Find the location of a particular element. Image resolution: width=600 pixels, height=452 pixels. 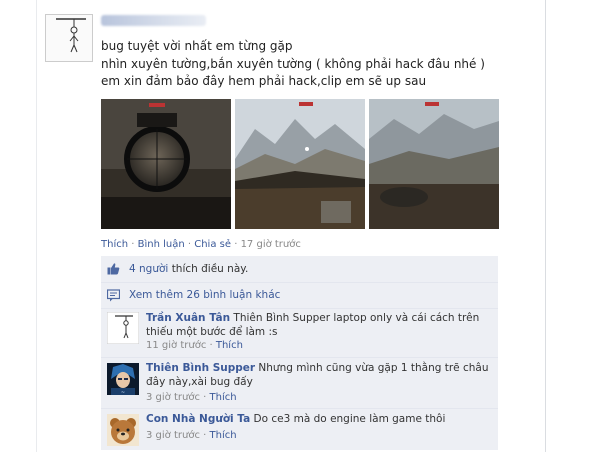

commenter-name: Trần Xuân Tân is located at coordinates (188, 318).